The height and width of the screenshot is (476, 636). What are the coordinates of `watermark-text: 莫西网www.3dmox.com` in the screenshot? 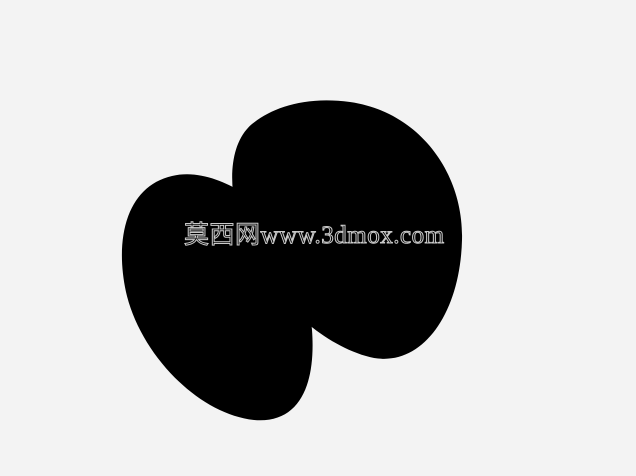 It's located at (314, 236).